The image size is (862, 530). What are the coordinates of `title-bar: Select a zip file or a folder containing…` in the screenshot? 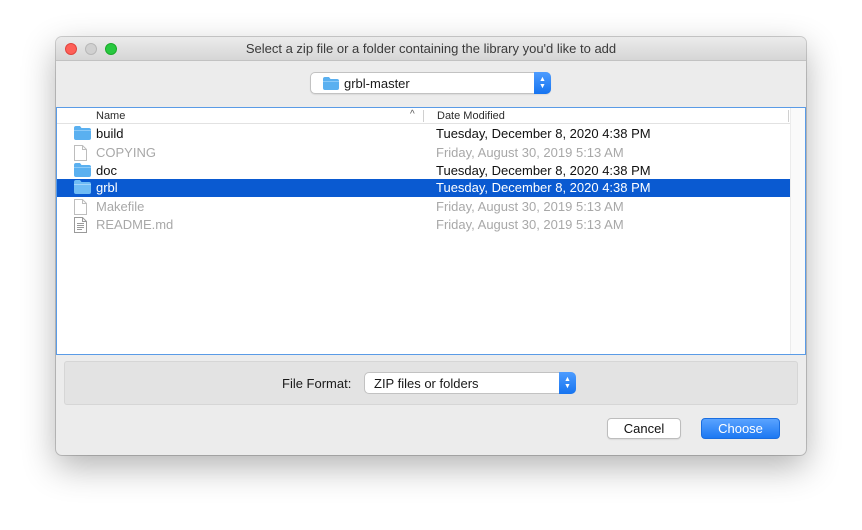 It's located at (431, 49).